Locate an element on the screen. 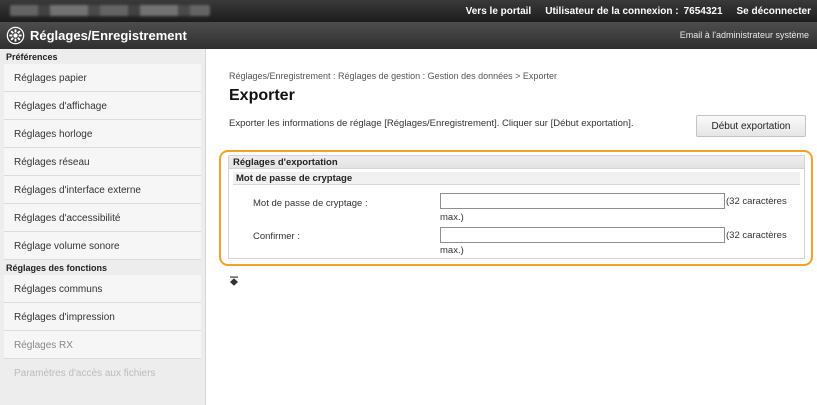 The width and height of the screenshot is (817, 405). sidebar-item-file-access: Paramètres d'accès aux fichiers is located at coordinates (102, 369).